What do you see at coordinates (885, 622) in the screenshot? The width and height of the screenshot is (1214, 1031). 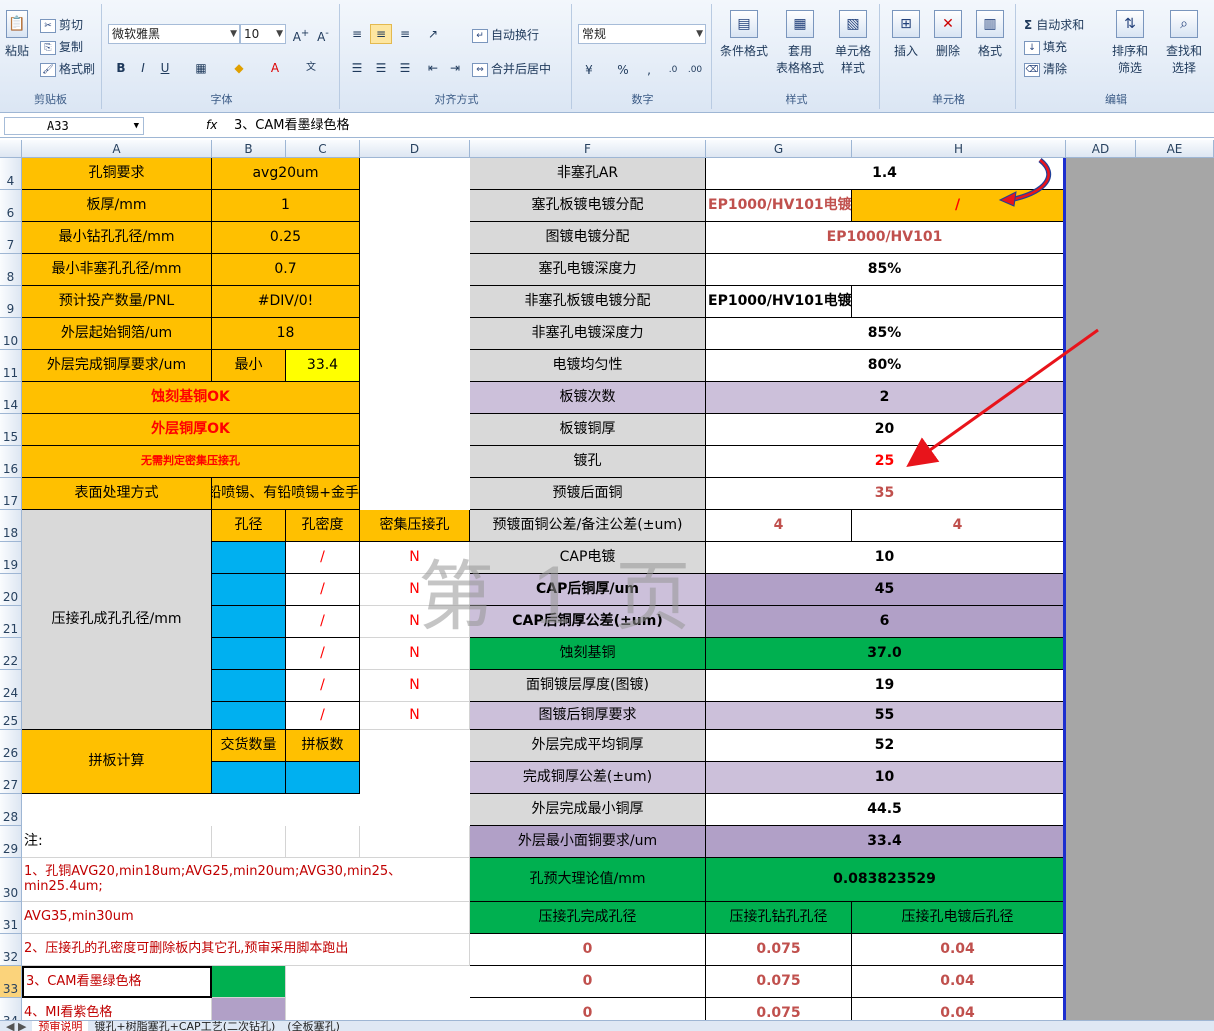 I see `cell-cap-tol-value: 6` at bounding box center [885, 622].